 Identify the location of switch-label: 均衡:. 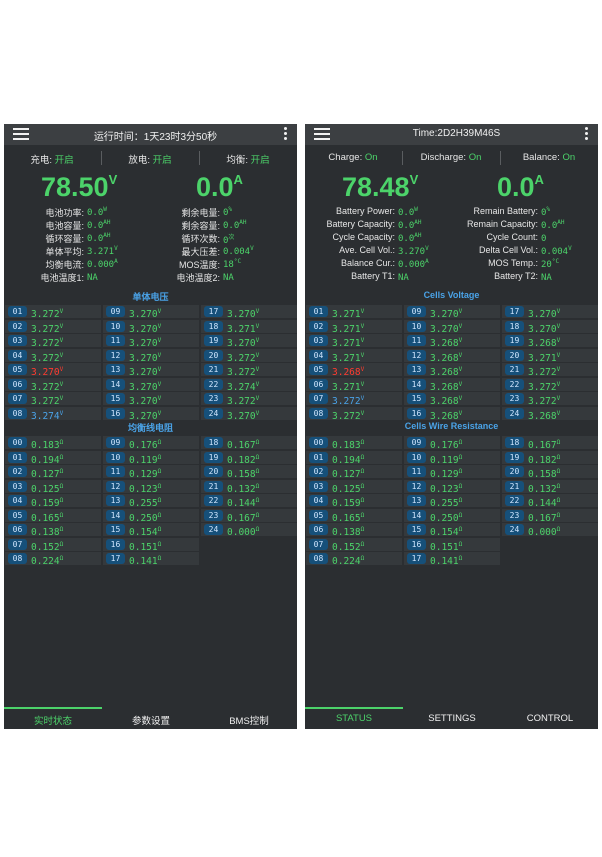
(237, 160).